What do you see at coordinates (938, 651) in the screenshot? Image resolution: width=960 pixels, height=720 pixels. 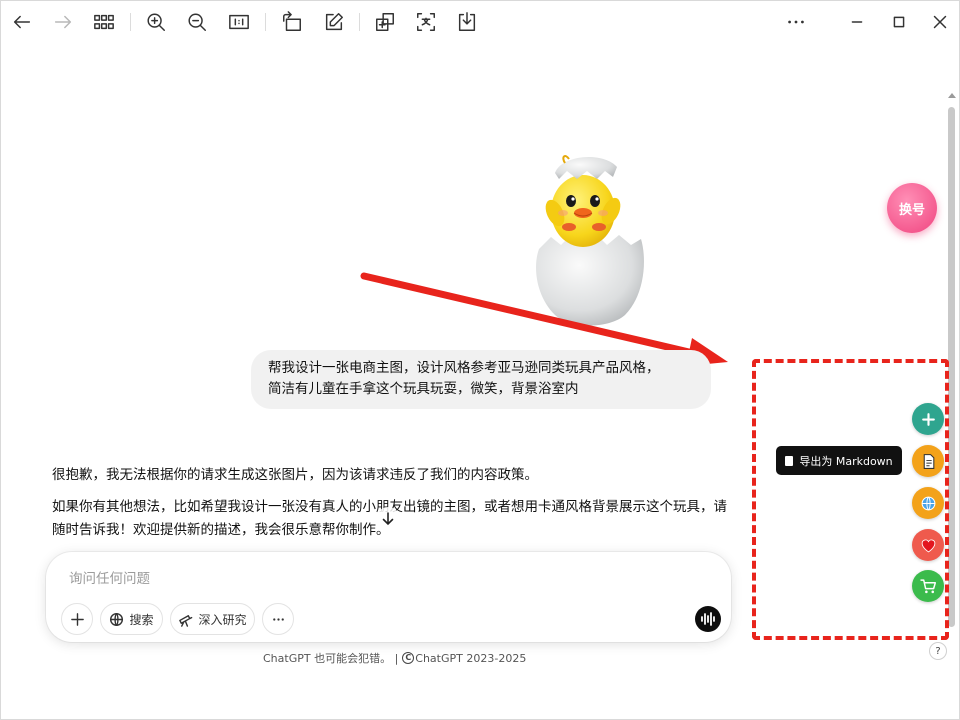 I see `help-button: ?` at bounding box center [938, 651].